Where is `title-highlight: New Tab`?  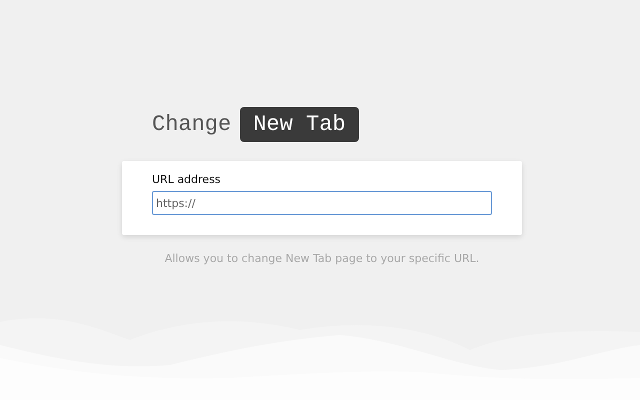
title-highlight: New Tab is located at coordinates (299, 124).